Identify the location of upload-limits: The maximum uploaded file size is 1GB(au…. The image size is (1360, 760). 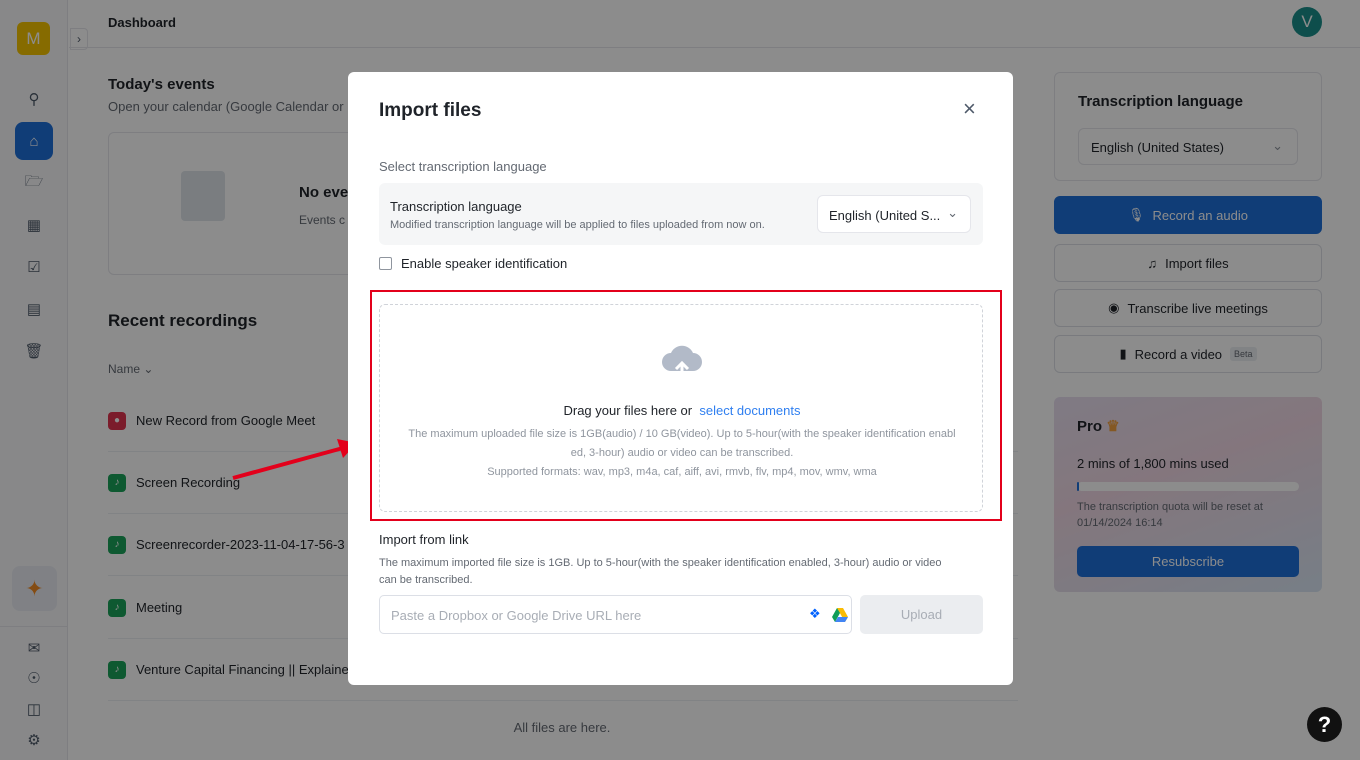
(682, 453).